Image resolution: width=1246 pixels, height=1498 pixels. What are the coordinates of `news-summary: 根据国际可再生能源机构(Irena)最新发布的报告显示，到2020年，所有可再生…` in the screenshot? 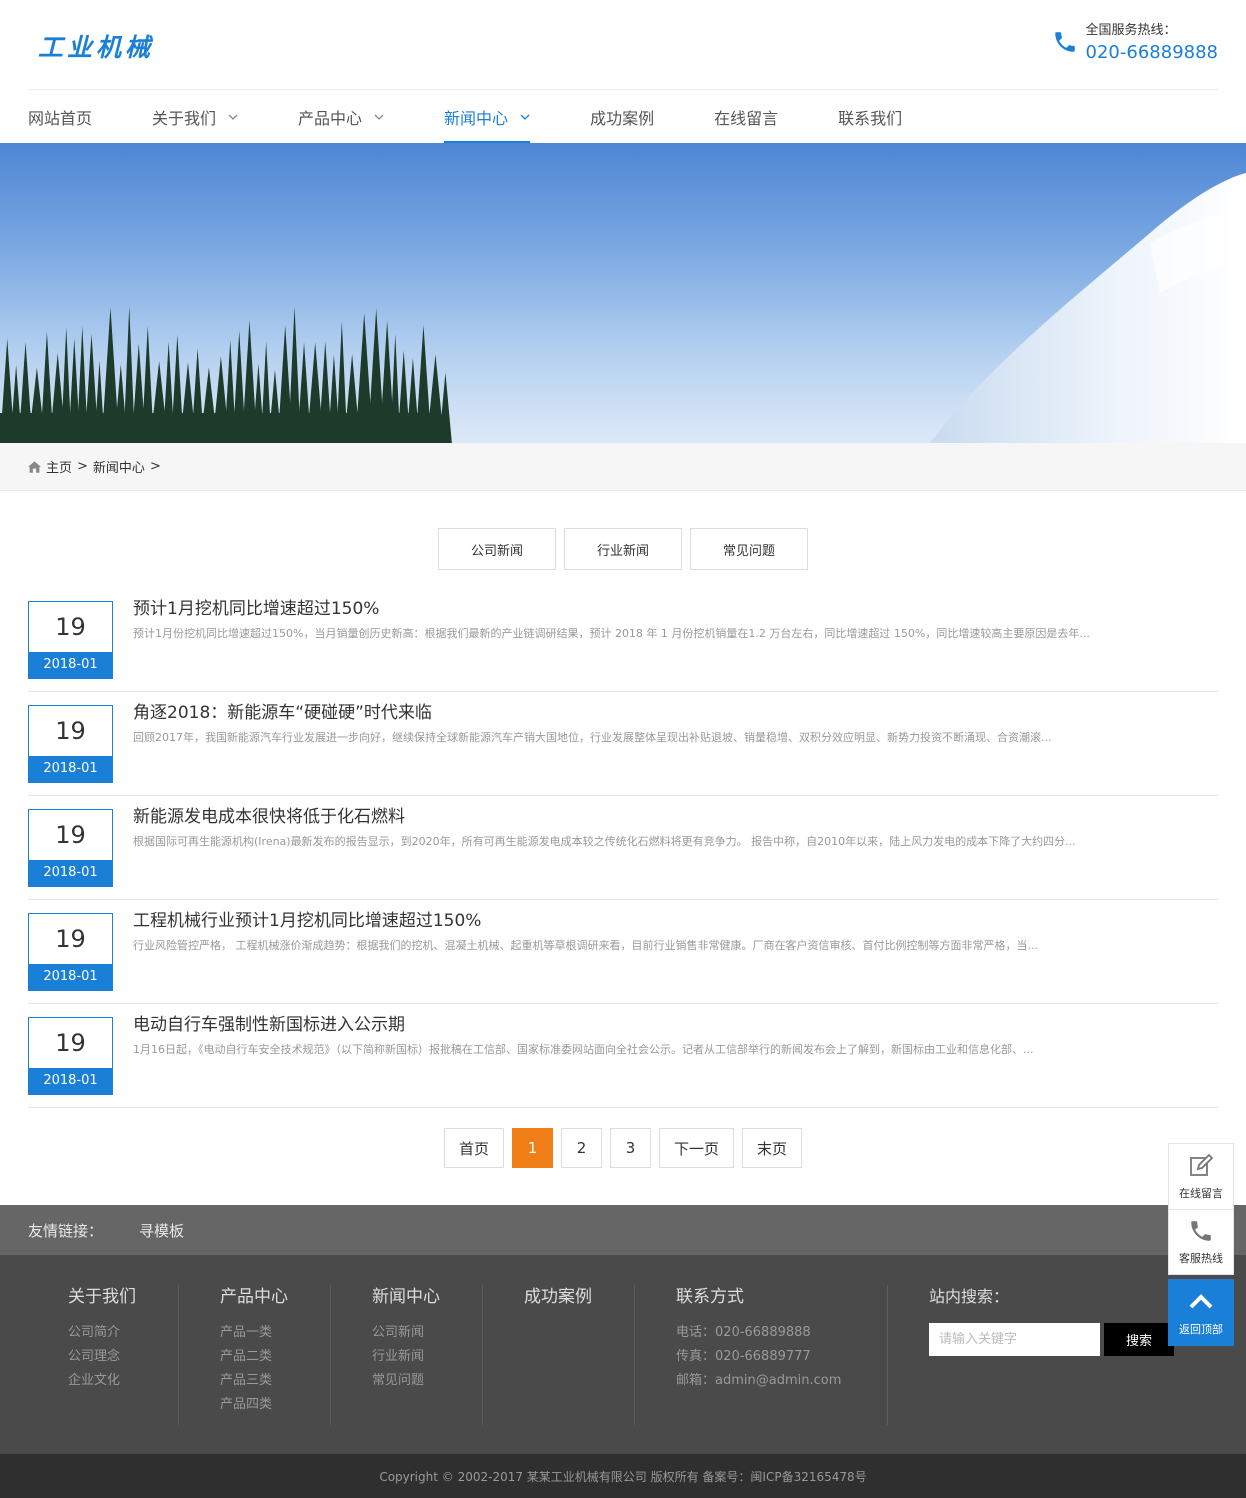 It's located at (604, 841).